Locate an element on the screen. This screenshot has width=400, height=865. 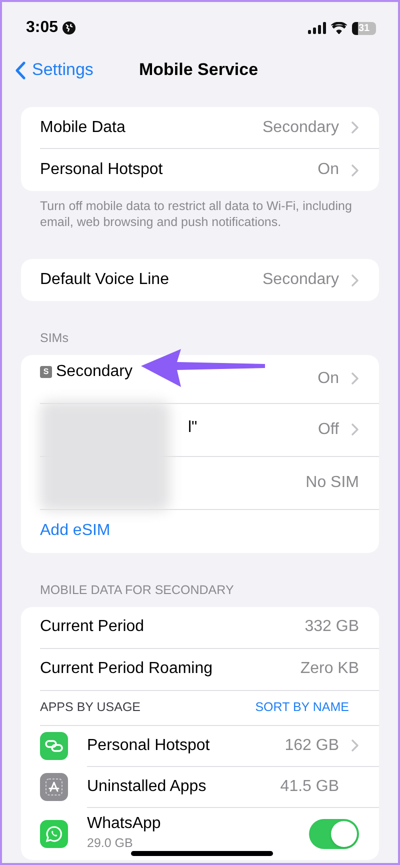
app-name: Uninstalled Apps is located at coordinates (147, 786).